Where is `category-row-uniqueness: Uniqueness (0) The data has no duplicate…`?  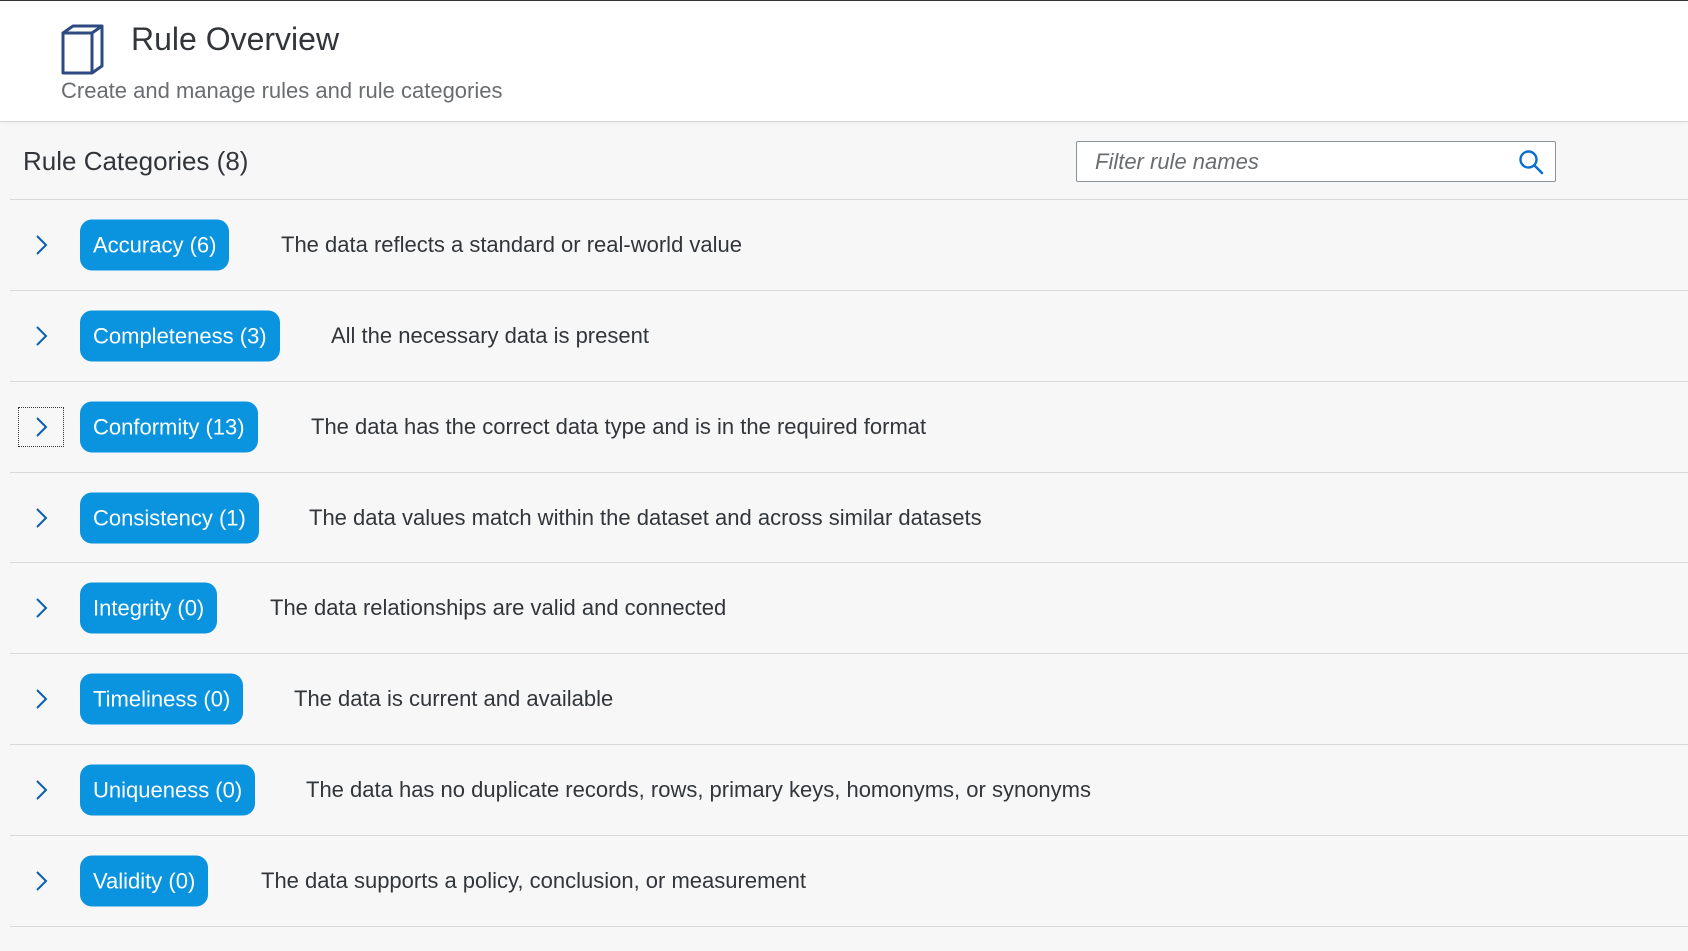 category-row-uniqueness: Uniqueness (0) The data has no duplicate… is located at coordinates (849, 790).